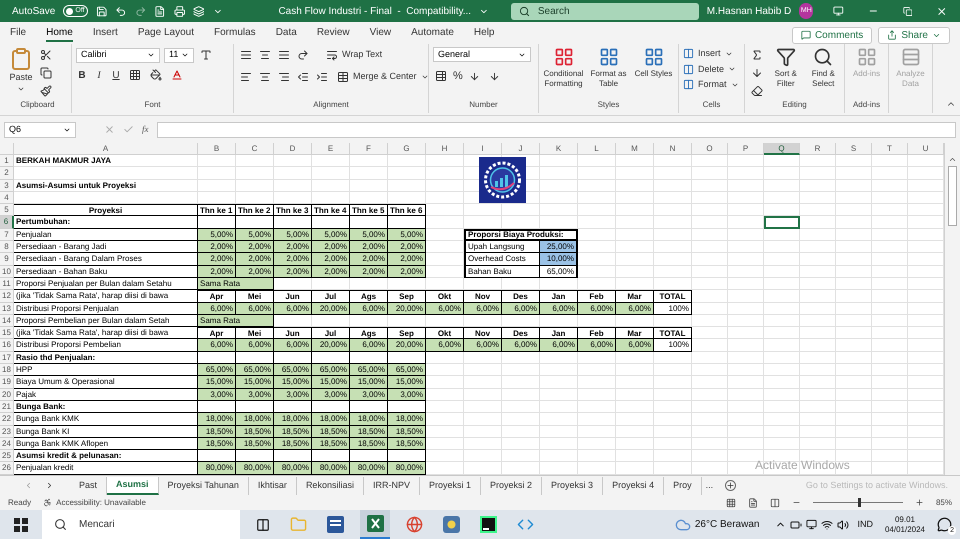  What do you see at coordinates (559, 259) in the screenshot?
I see `cost-value: 10,00%` at bounding box center [559, 259].